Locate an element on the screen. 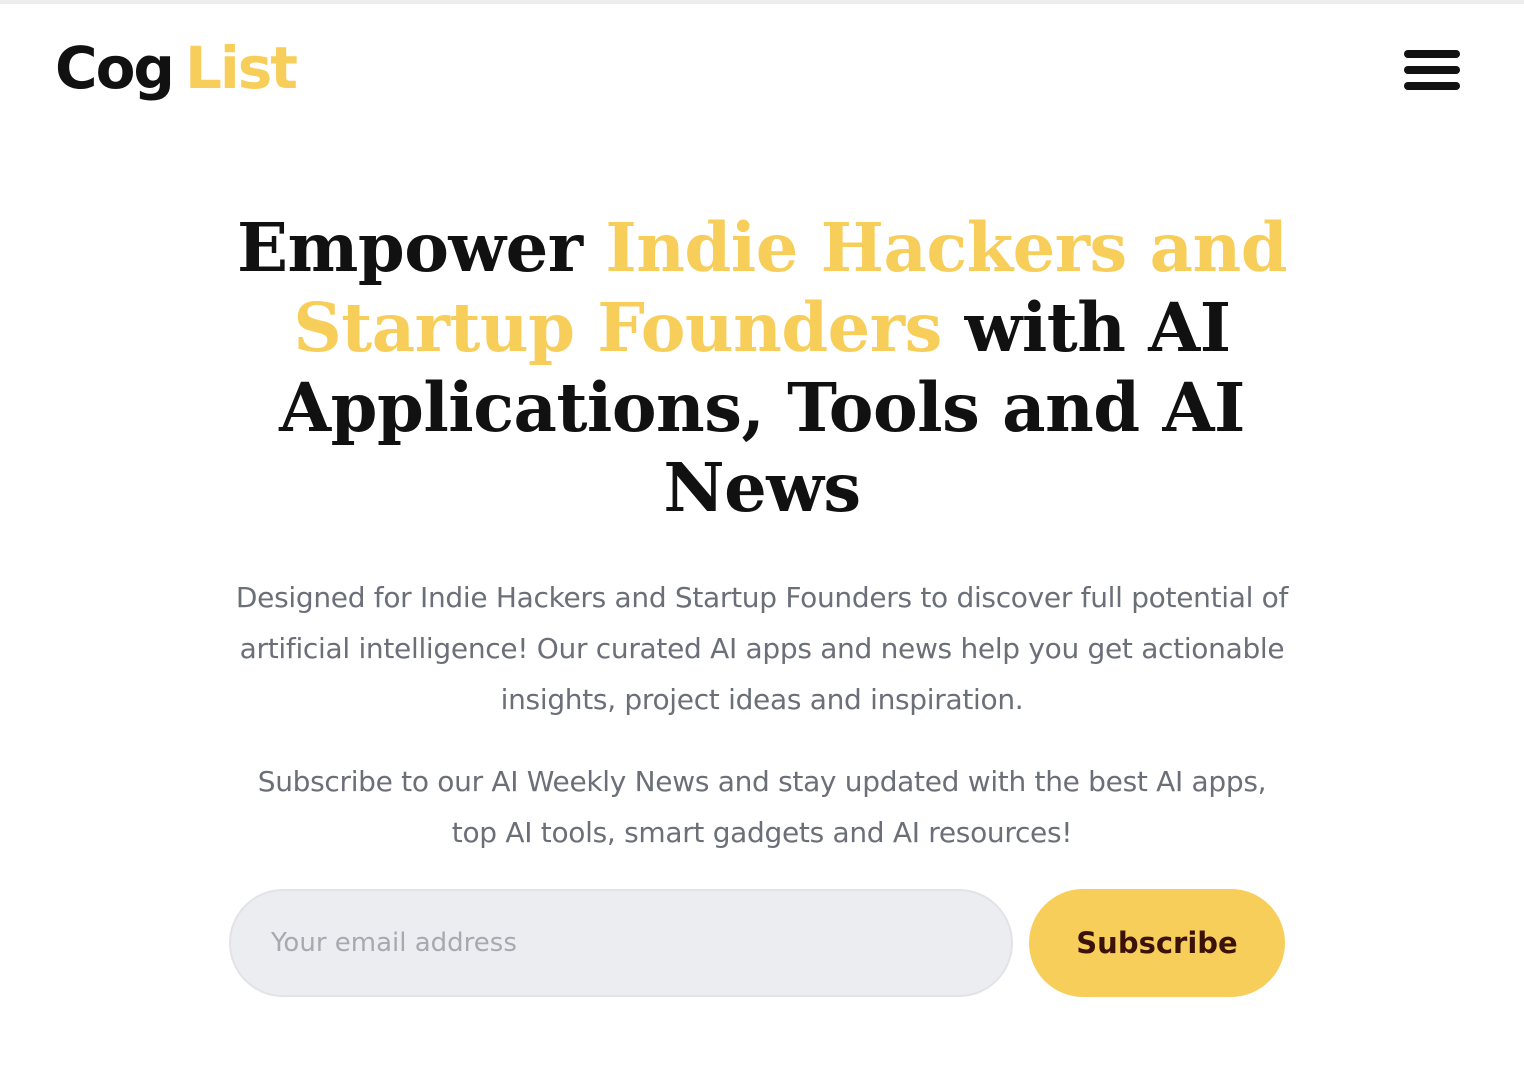 The image size is (1524, 1080). subscribe-button: Subscribe is located at coordinates (1157, 943).